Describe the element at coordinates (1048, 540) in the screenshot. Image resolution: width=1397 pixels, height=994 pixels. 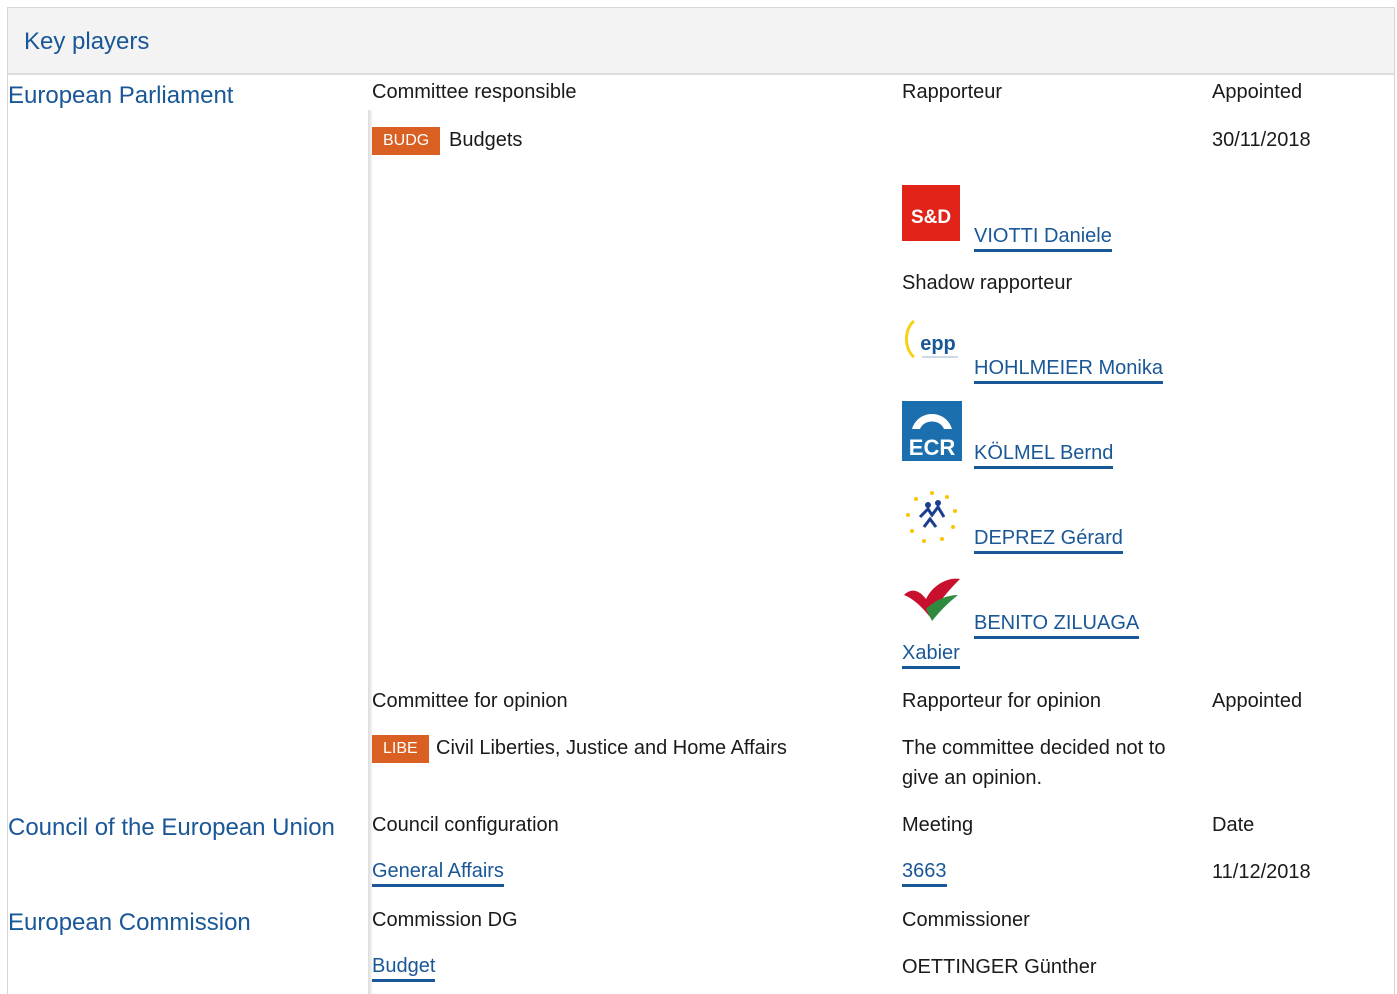
I see `shadow-rapporteur-link: DEPREZ Gérard` at that location.